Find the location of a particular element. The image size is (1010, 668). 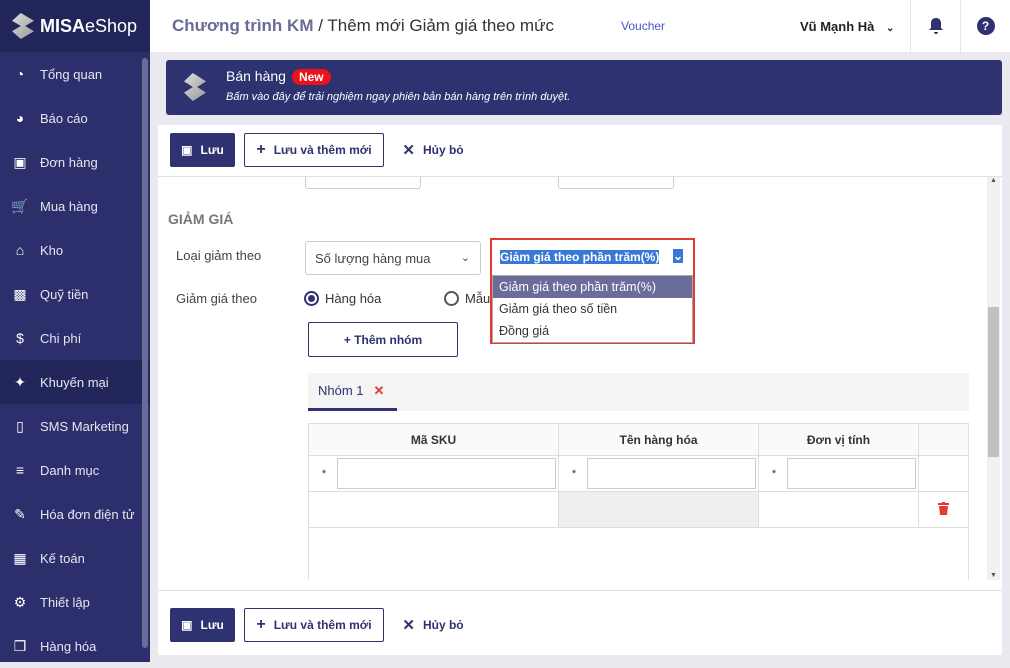

dashboard-icon: ◔ is located at coordinates (20, 74).